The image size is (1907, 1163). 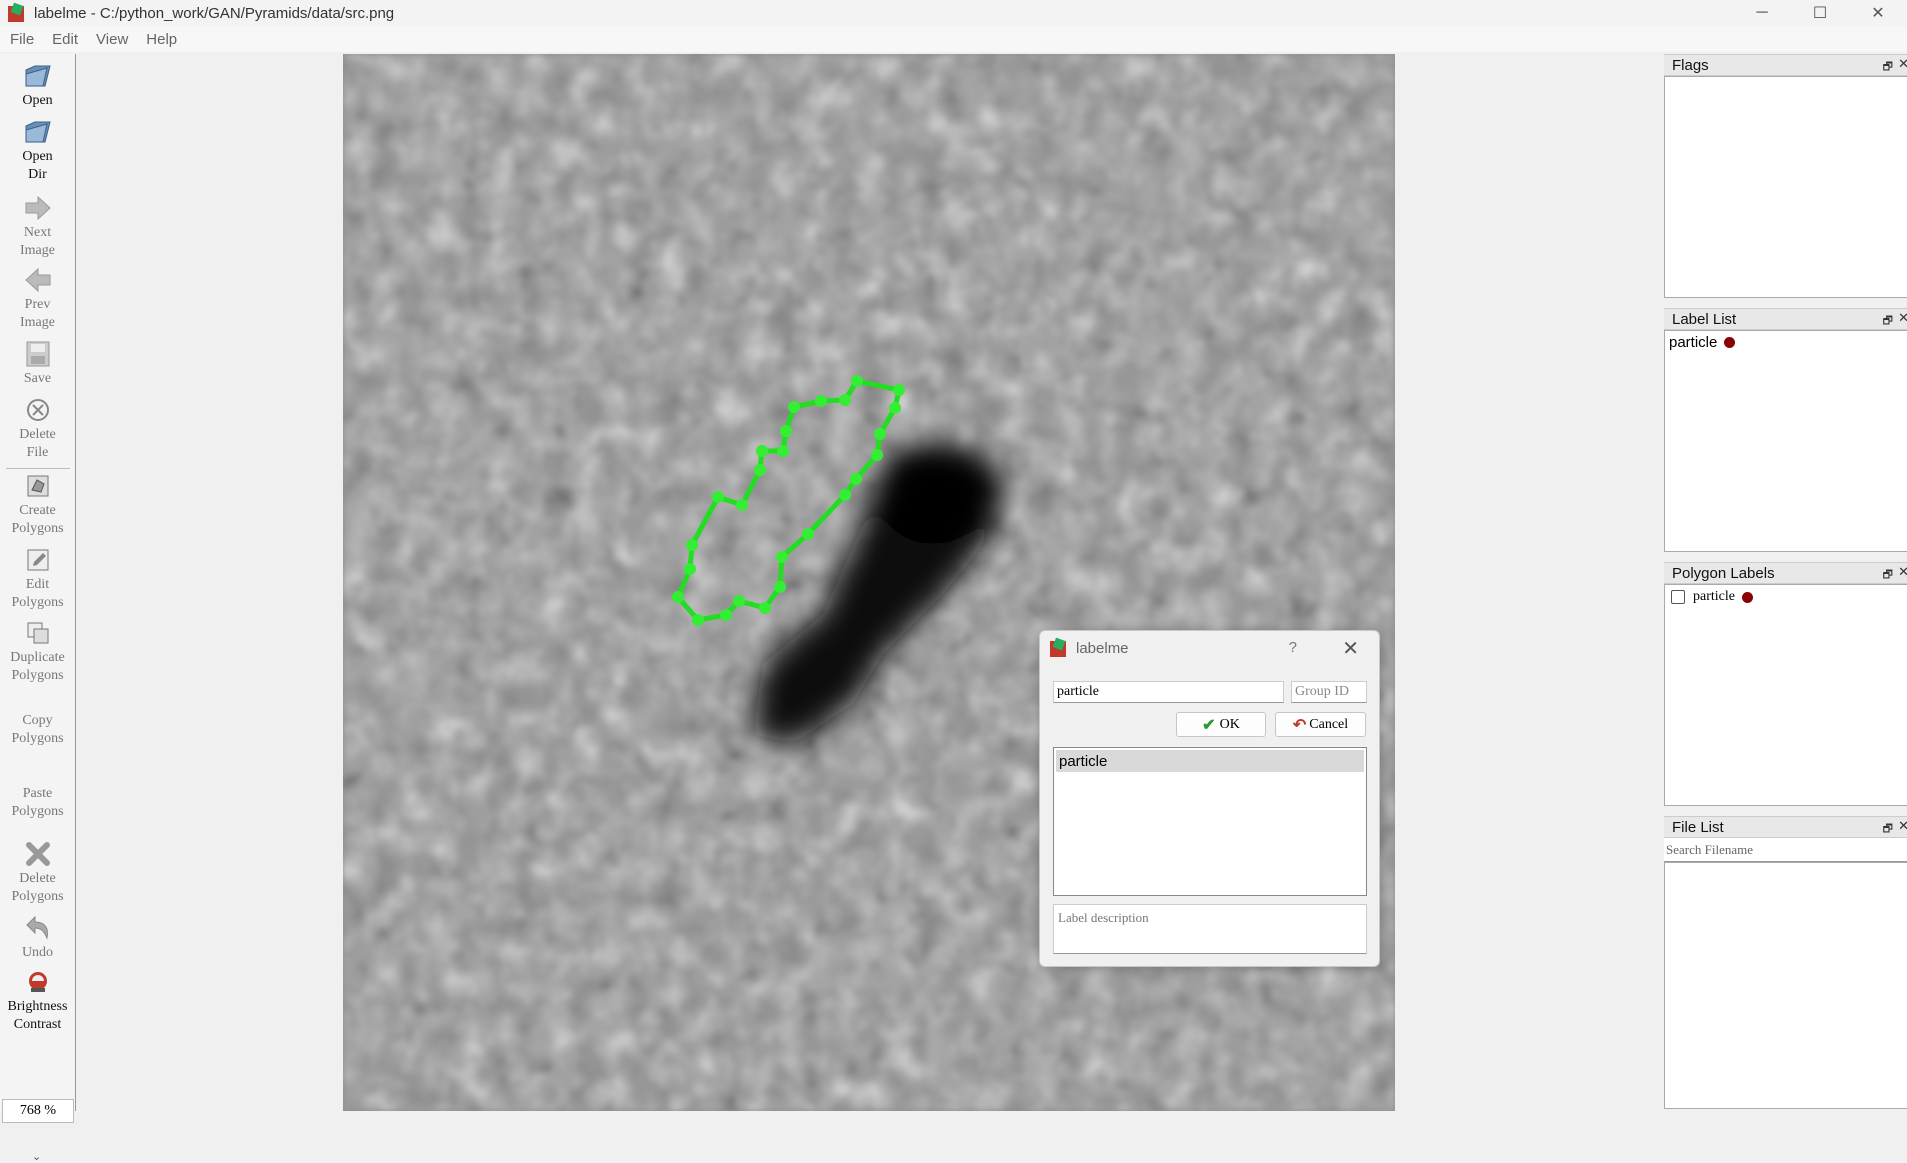 I want to click on duplicate-polygons-button: Duplicate Polygons, so click(x=37, y=652).